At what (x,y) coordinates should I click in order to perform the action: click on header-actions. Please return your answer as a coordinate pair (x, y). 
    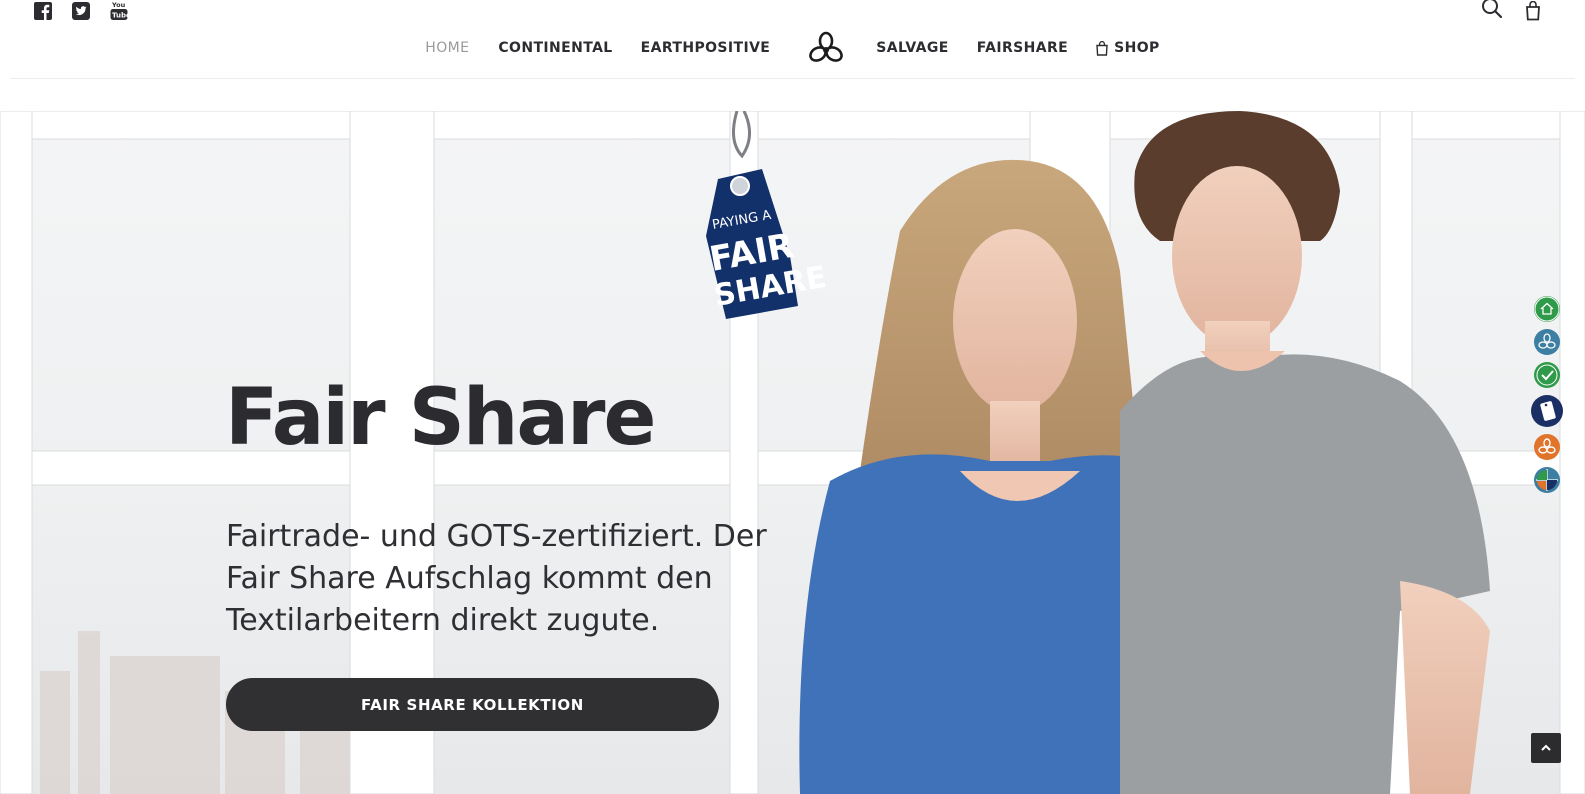
    Looking at the image, I should click on (1511, 11).